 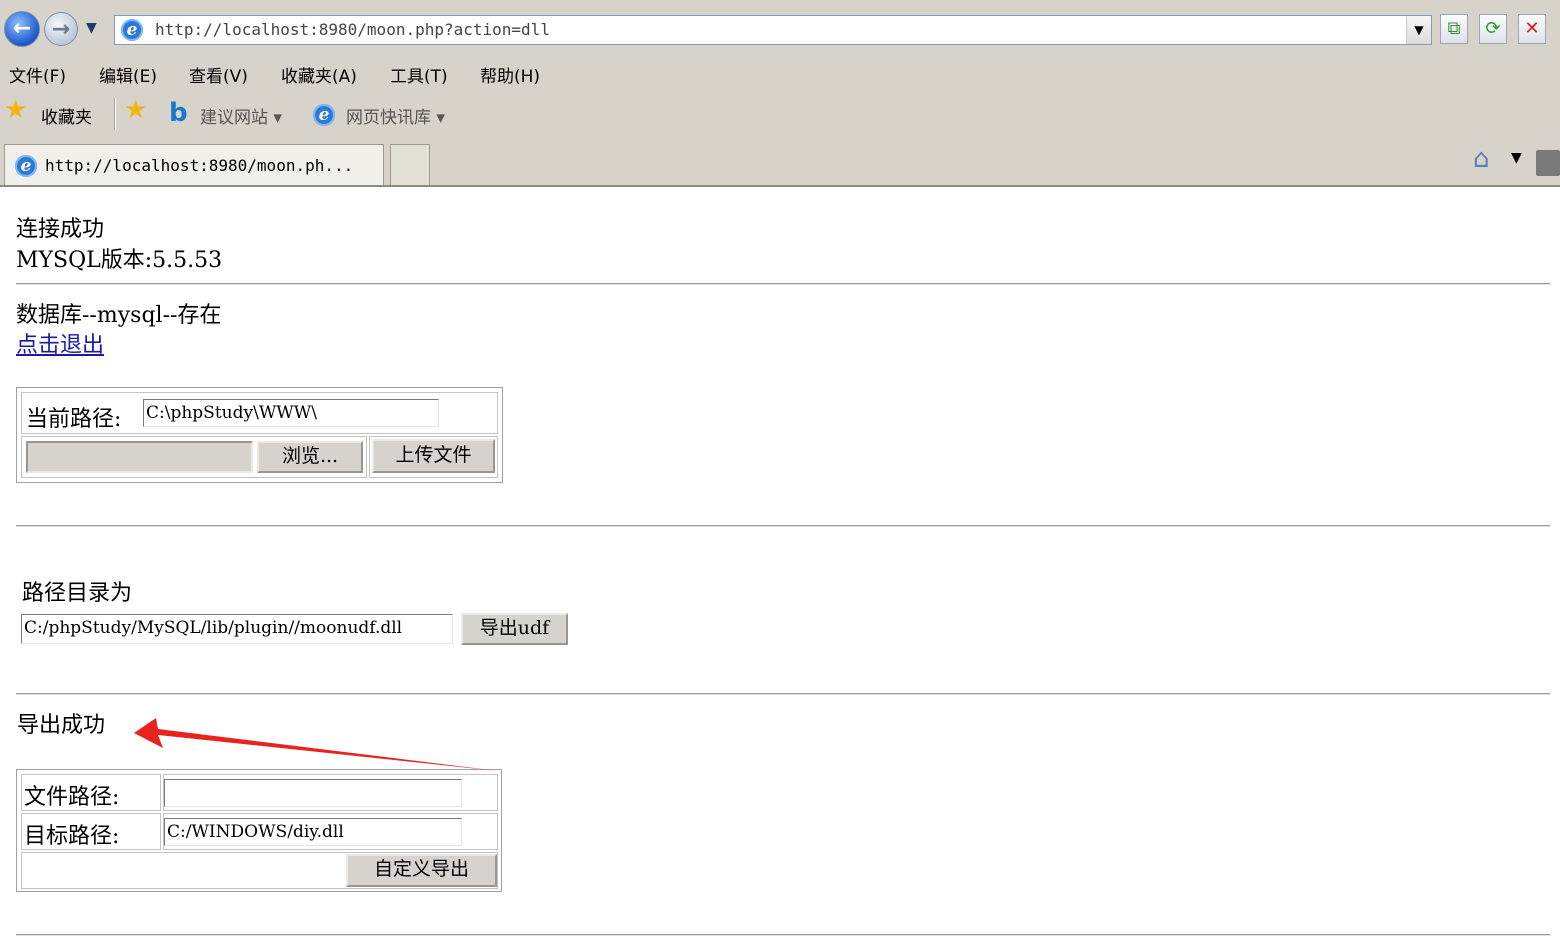 I want to click on arrow-shape, so click(x=316, y=744).